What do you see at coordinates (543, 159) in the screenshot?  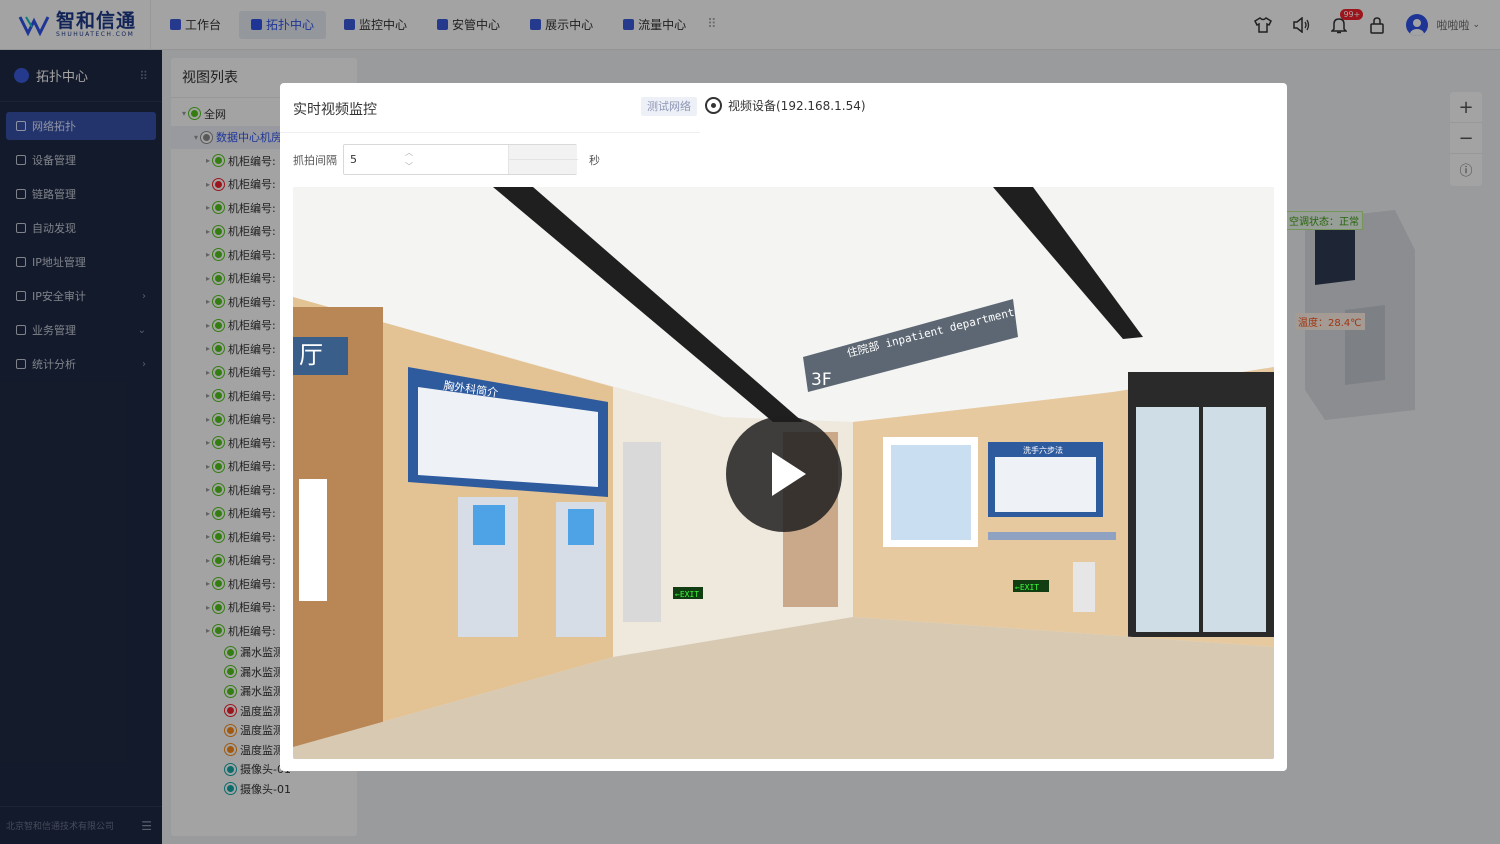 I see `interval-slider` at bounding box center [543, 159].